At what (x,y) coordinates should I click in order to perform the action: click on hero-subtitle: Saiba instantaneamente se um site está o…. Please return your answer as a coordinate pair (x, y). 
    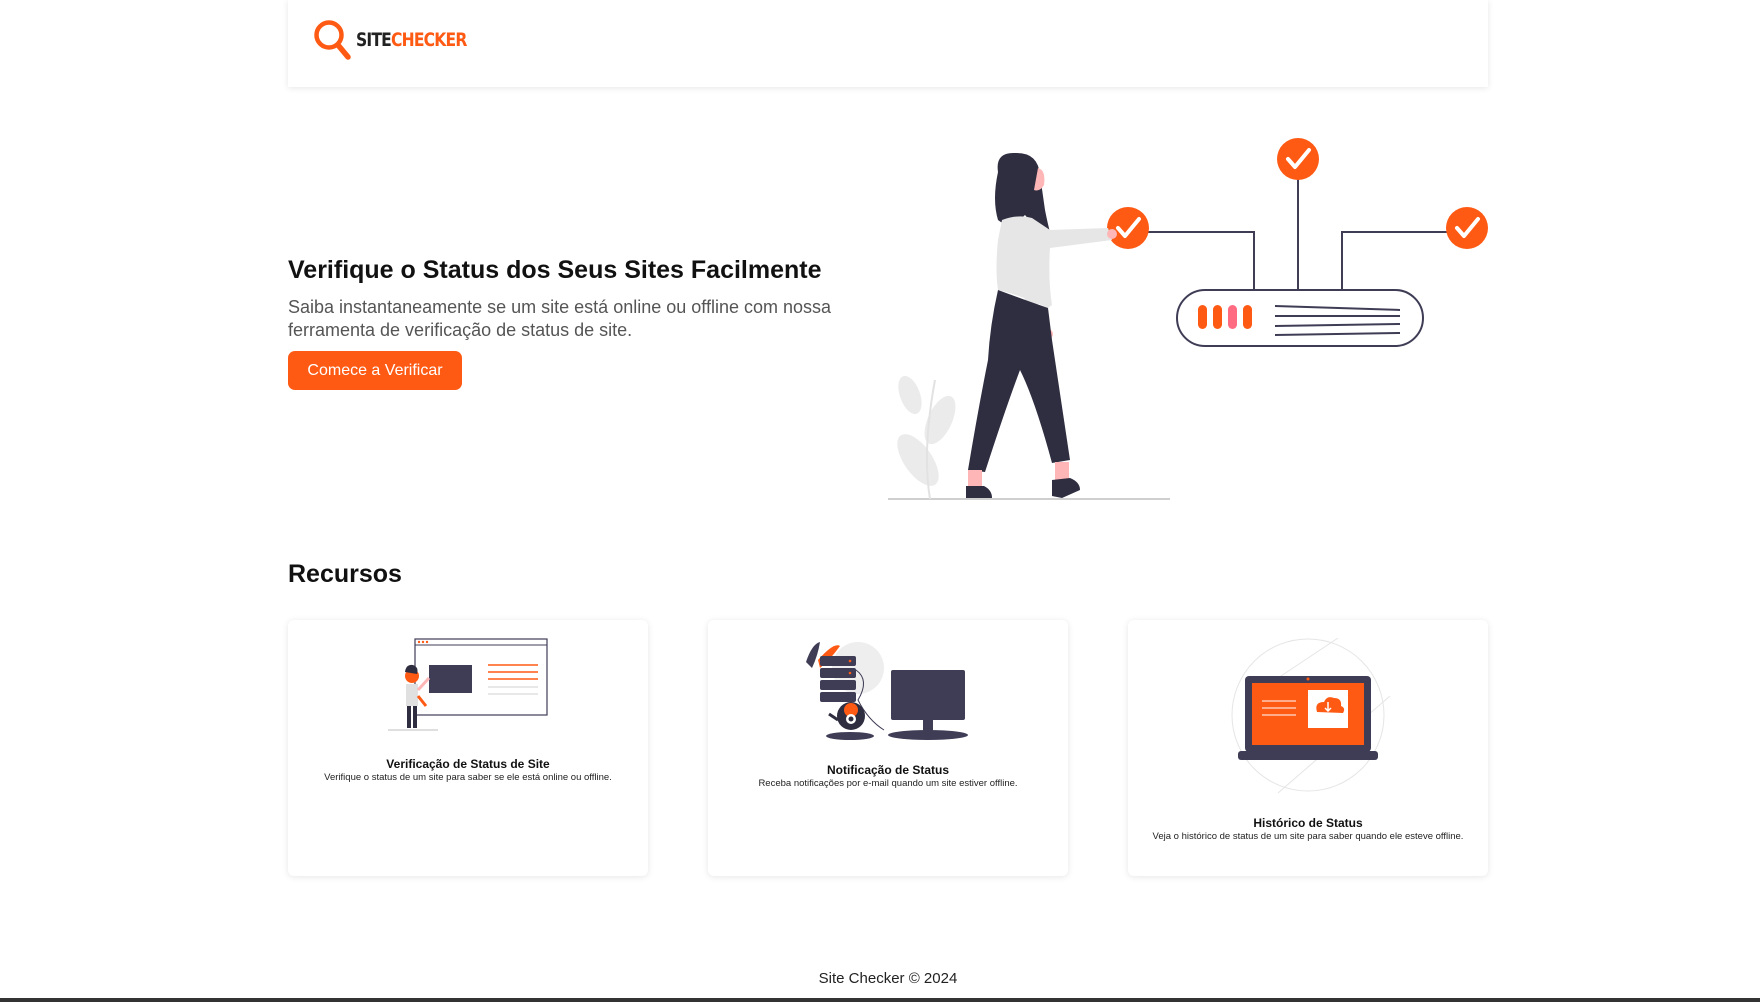
    Looking at the image, I should click on (560, 318).